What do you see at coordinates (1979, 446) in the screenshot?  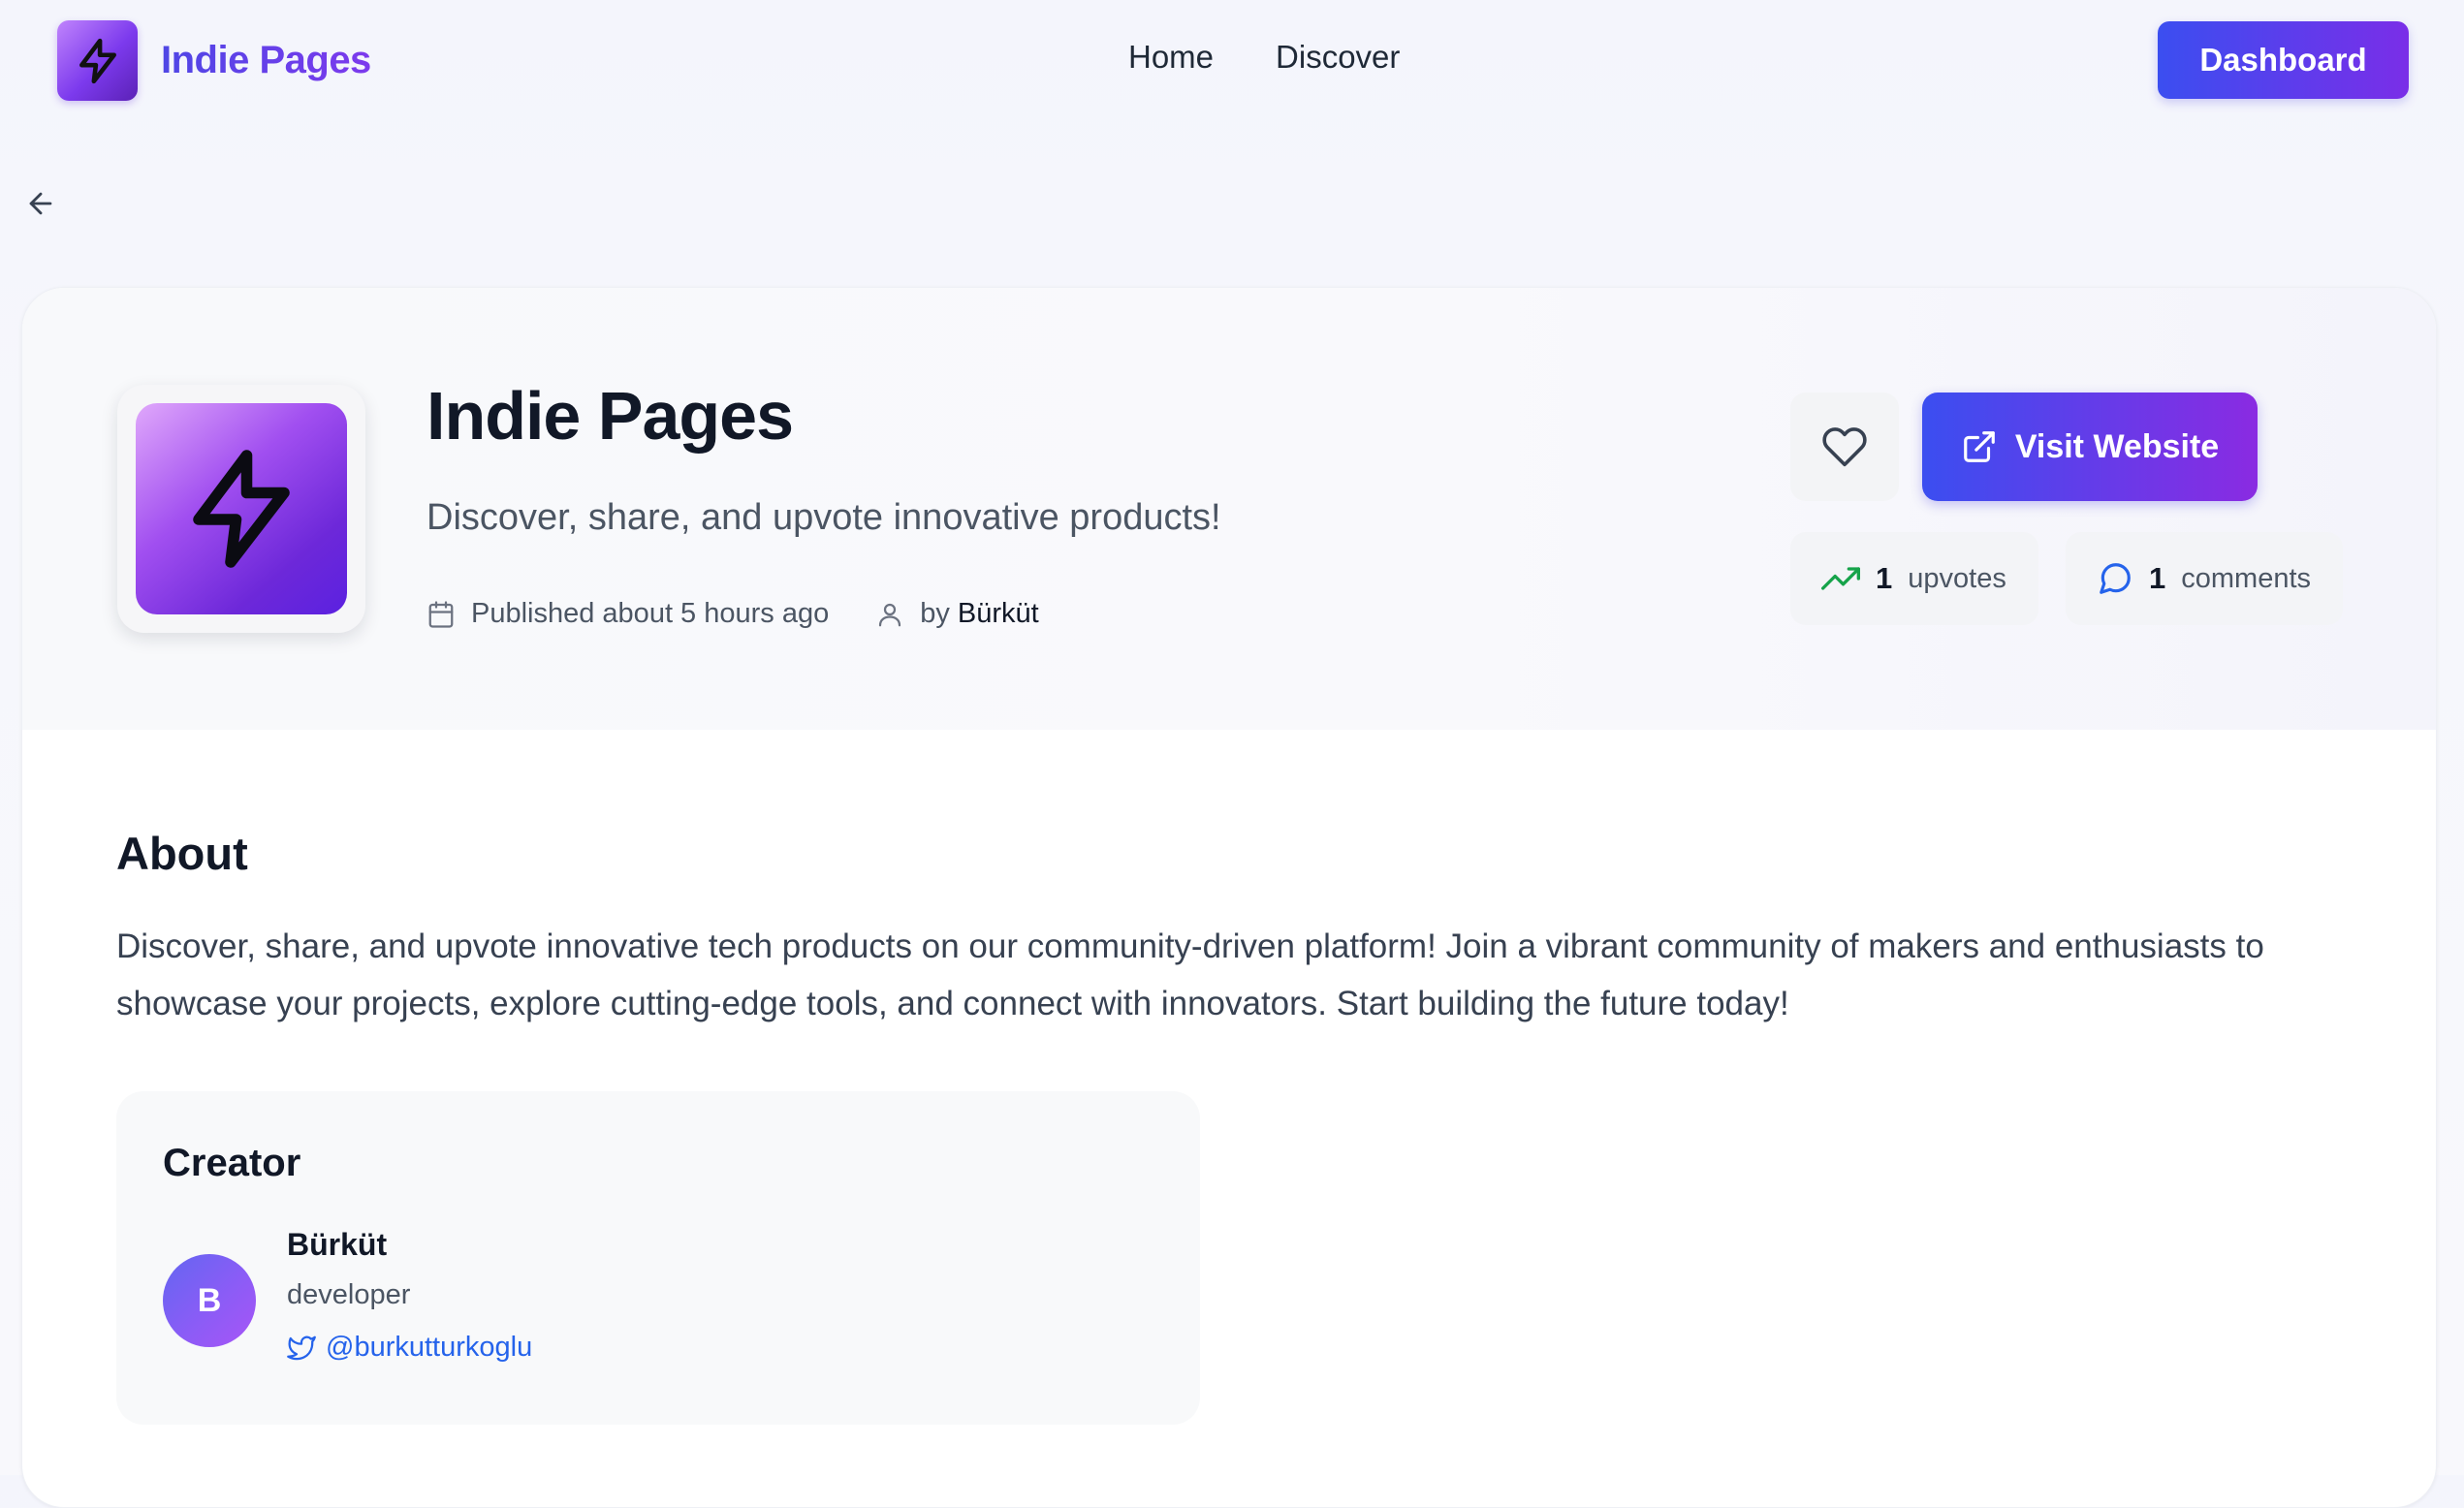 I see `external-link-icon` at bounding box center [1979, 446].